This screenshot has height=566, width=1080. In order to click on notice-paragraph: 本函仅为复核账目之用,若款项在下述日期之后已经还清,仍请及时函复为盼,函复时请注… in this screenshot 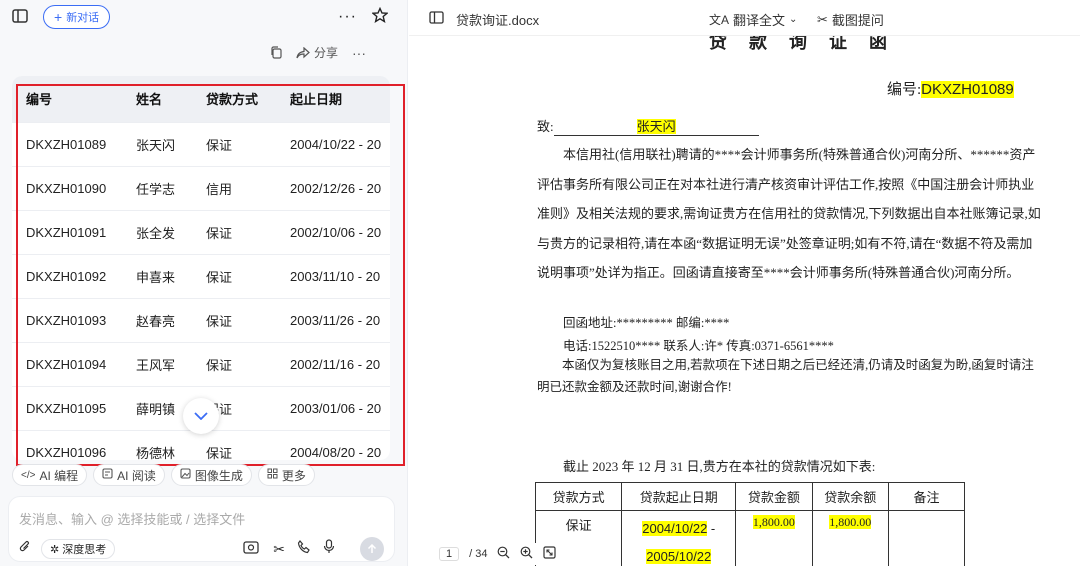, I will do `click(785, 376)`.